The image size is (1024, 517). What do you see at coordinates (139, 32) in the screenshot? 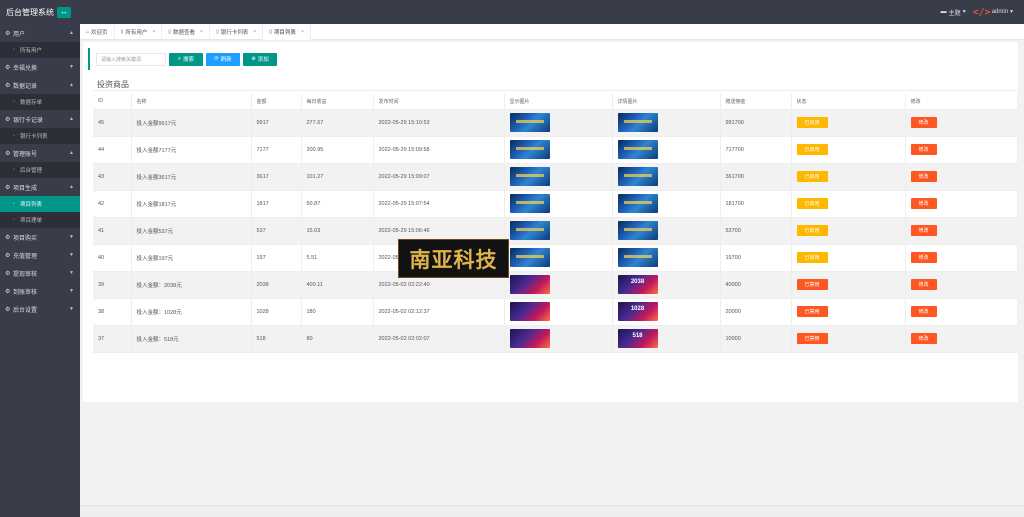
I see `tab: ▯ 所有用户 ×` at bounding box center [139, 32].